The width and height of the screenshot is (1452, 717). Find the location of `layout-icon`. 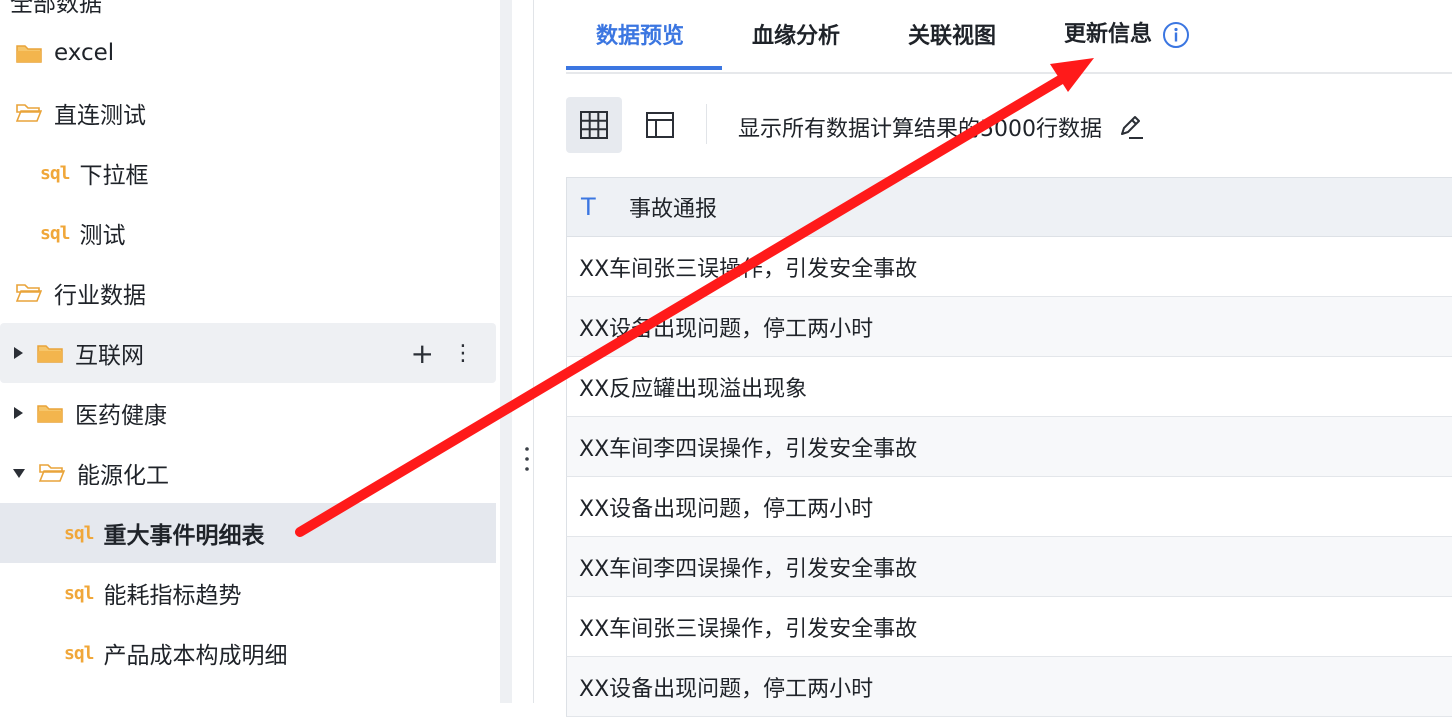

layout-icon is located at coordinates (660, 125).